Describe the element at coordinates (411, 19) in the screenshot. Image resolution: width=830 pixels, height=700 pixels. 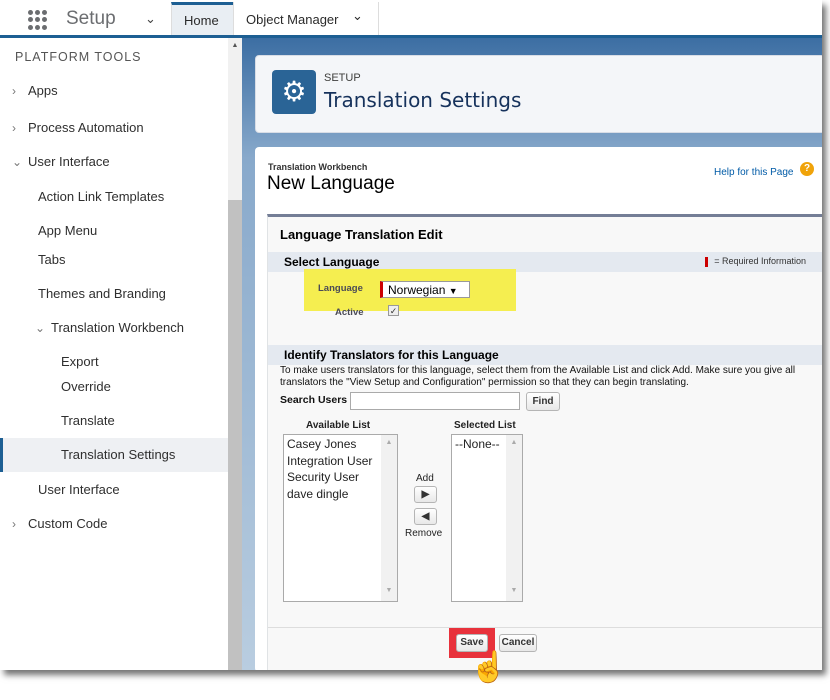
I see `top-nav: Setup ⌄ Home Object Manager ⌄` at that location.